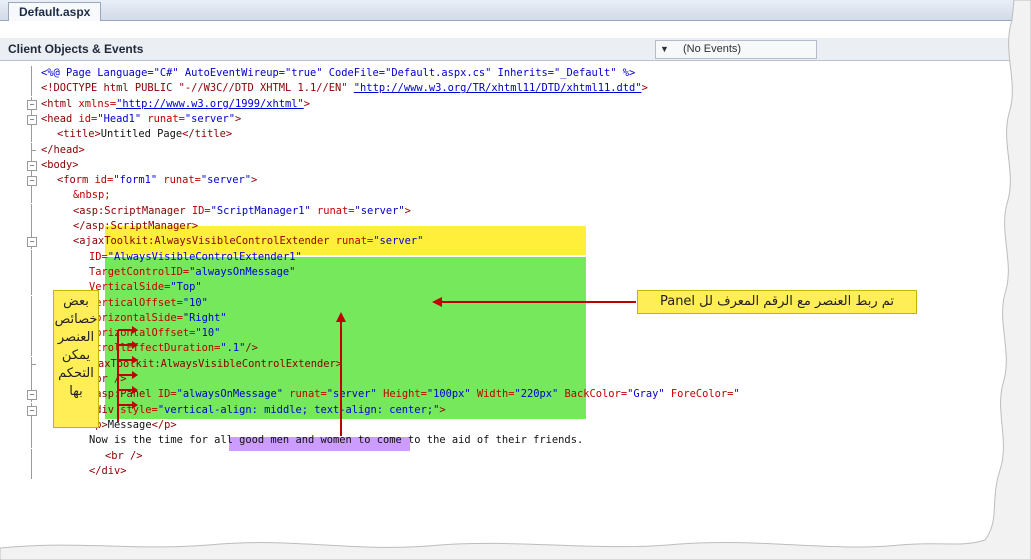  What do you see at coordinates (76, 391) in the screenshot?
I see `callout-line: بها` at bounding box center [76, 391].